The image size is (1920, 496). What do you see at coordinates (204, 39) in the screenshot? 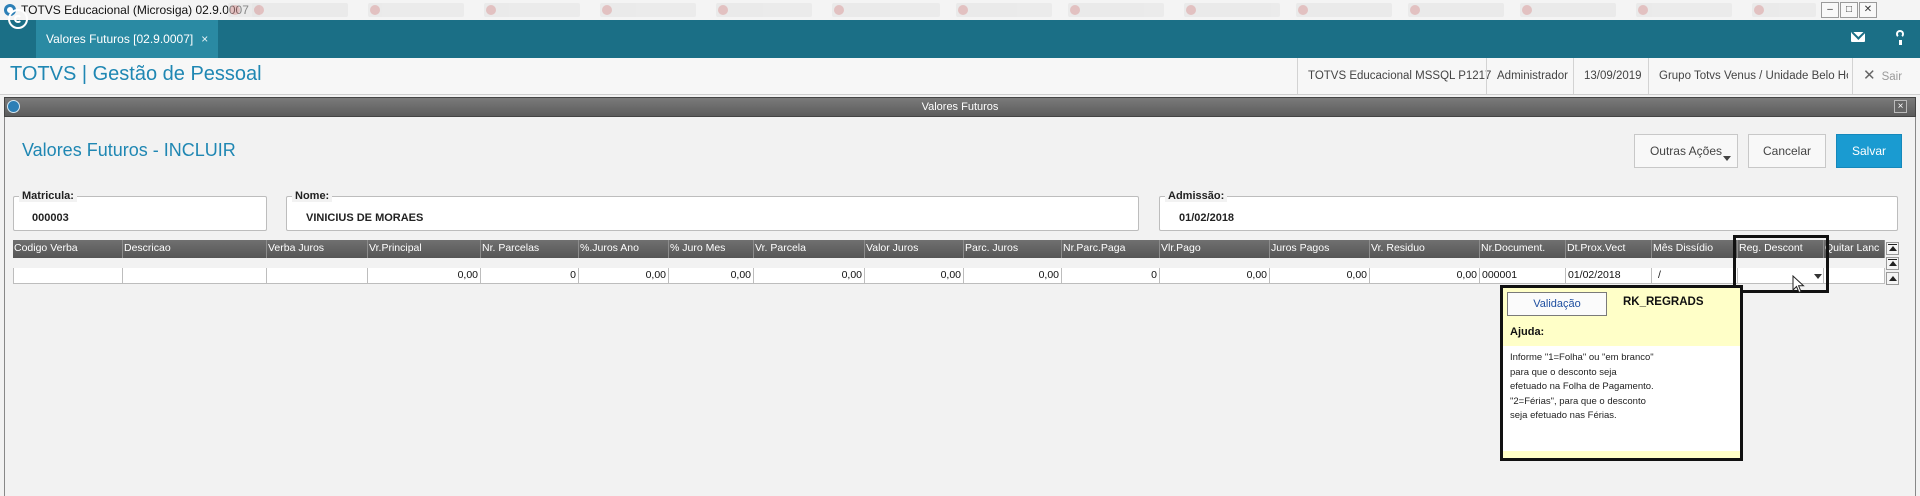
I see `tab-close-icon: ×` at bounding box center [204, 39].